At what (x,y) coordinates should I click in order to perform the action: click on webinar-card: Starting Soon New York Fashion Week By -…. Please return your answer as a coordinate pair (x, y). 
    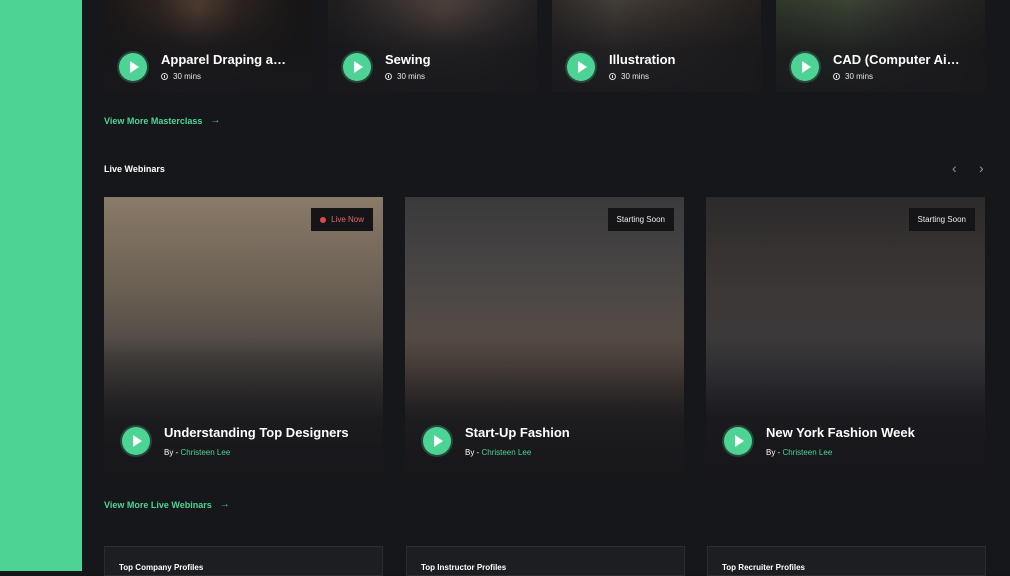
    Looking at the image, I should click on (845, 336).